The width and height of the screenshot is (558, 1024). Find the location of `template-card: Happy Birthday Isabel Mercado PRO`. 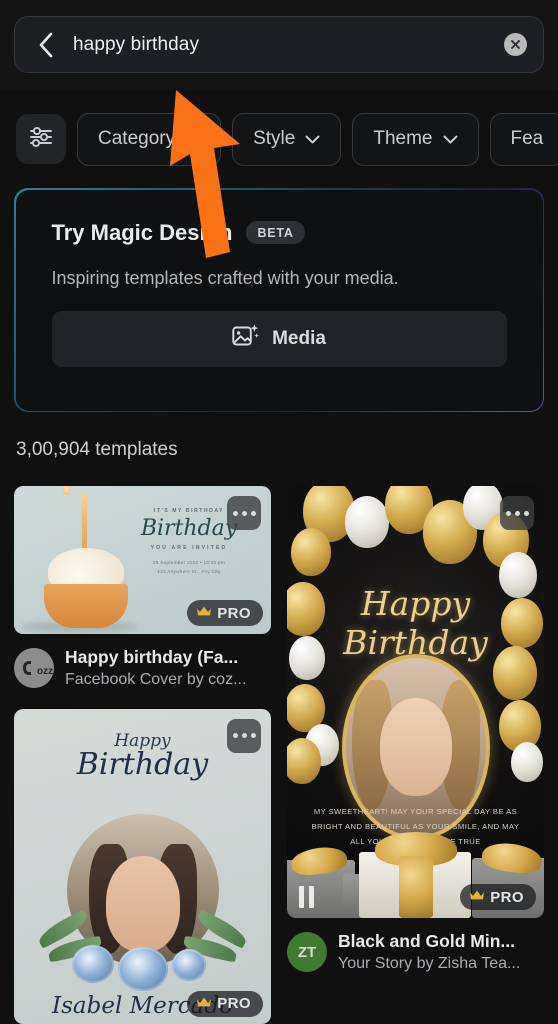

template-card: Happy Birthday Isabel Mercado PRO is located at coordinates (142, 866).